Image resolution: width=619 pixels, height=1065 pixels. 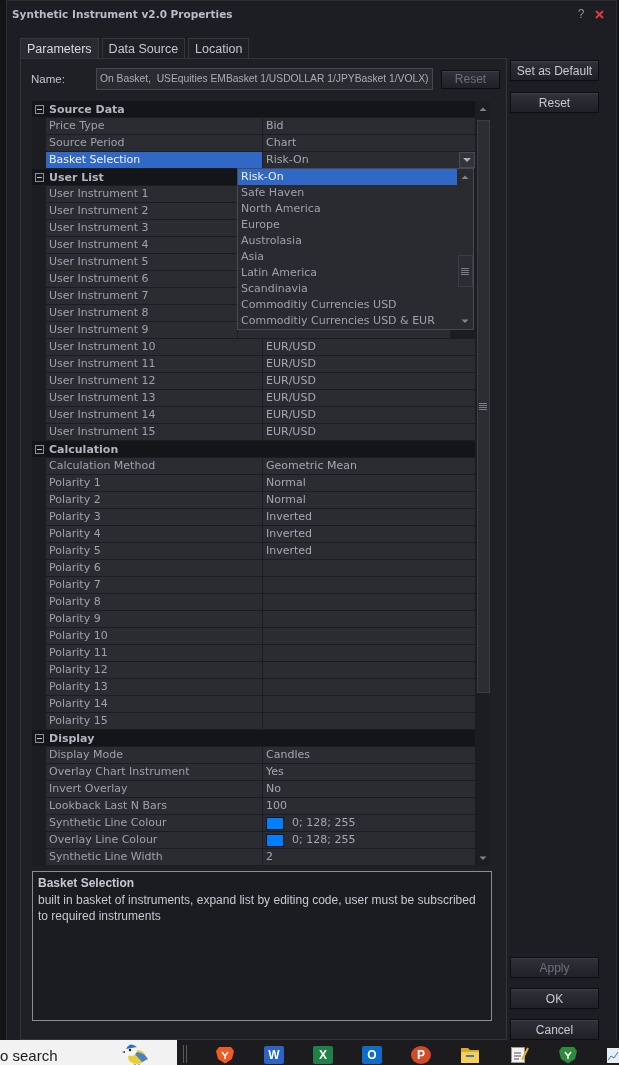 What do you see at coordinates (141, 330) in the screenshot?
I see `property-name: User Instrument 9` at bounding box center [141, 330].